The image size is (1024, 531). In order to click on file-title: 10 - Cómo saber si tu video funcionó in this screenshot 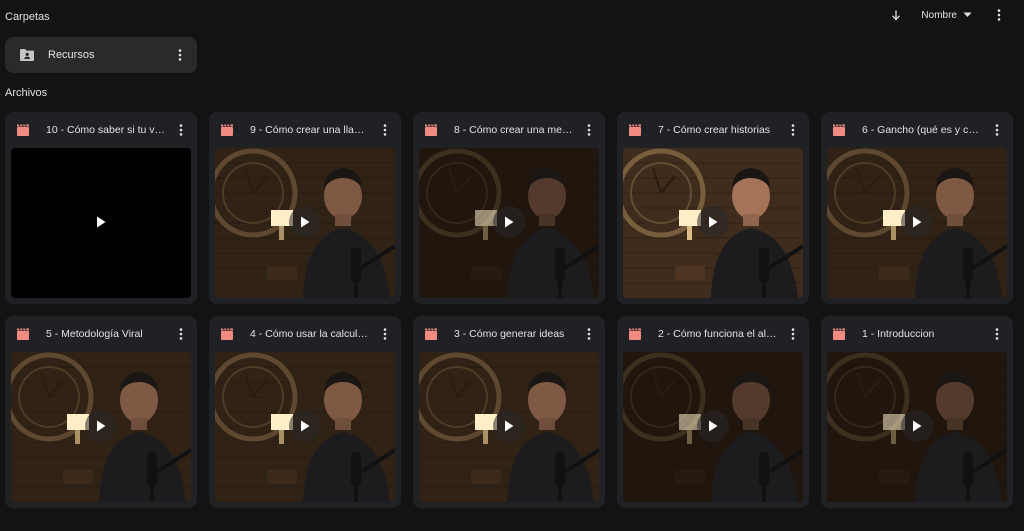, I will do `click(110, 130)`.